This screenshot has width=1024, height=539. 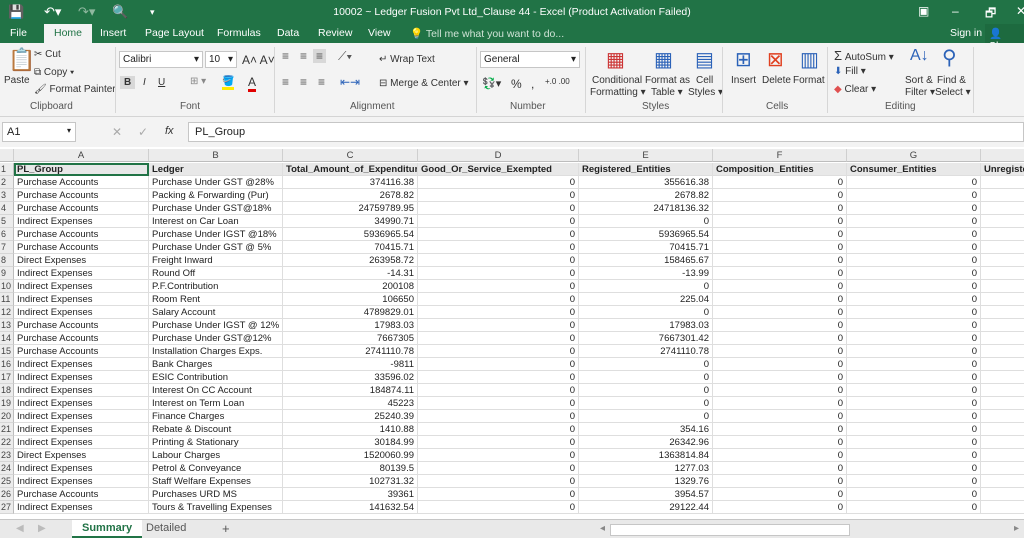 I want to click on cell: Purchase Under GST@18%, so click(x=216, y=208).